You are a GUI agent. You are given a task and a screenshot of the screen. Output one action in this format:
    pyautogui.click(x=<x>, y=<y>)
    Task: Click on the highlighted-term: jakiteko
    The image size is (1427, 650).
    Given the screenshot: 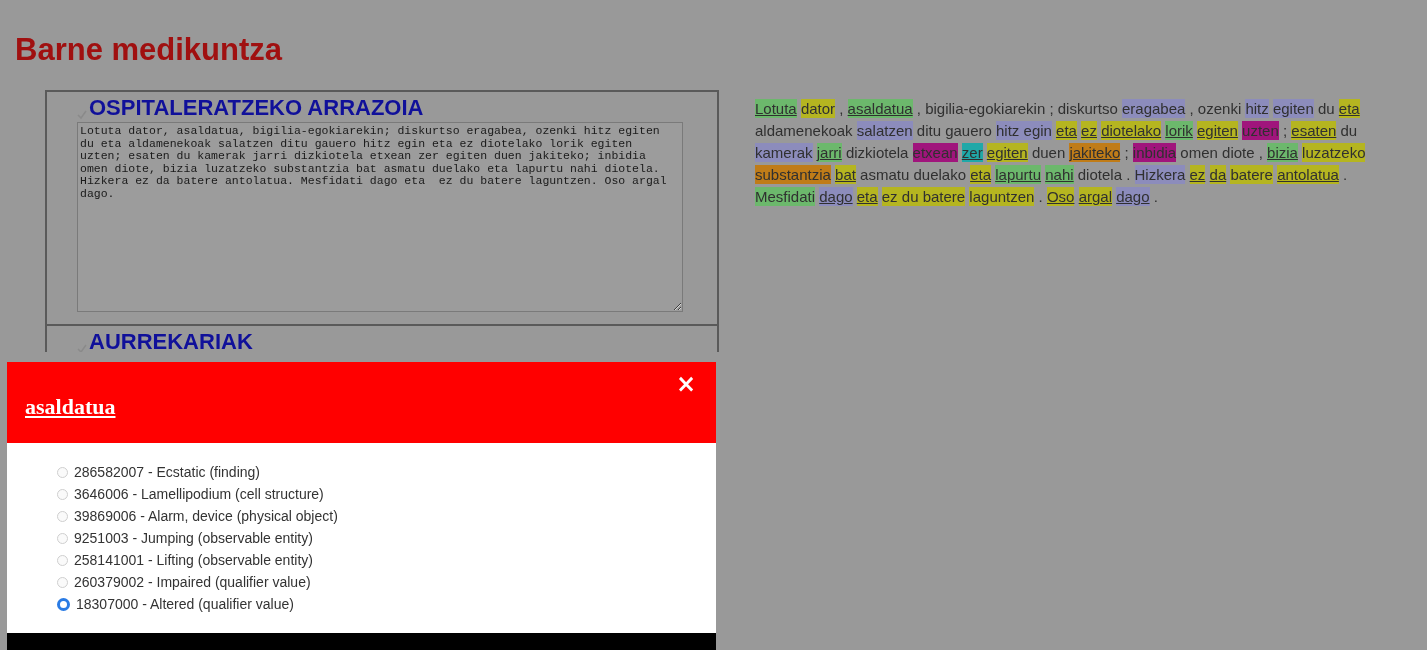 What is the action you would take?
    pyautogui.click(x=1095, y=152)
    